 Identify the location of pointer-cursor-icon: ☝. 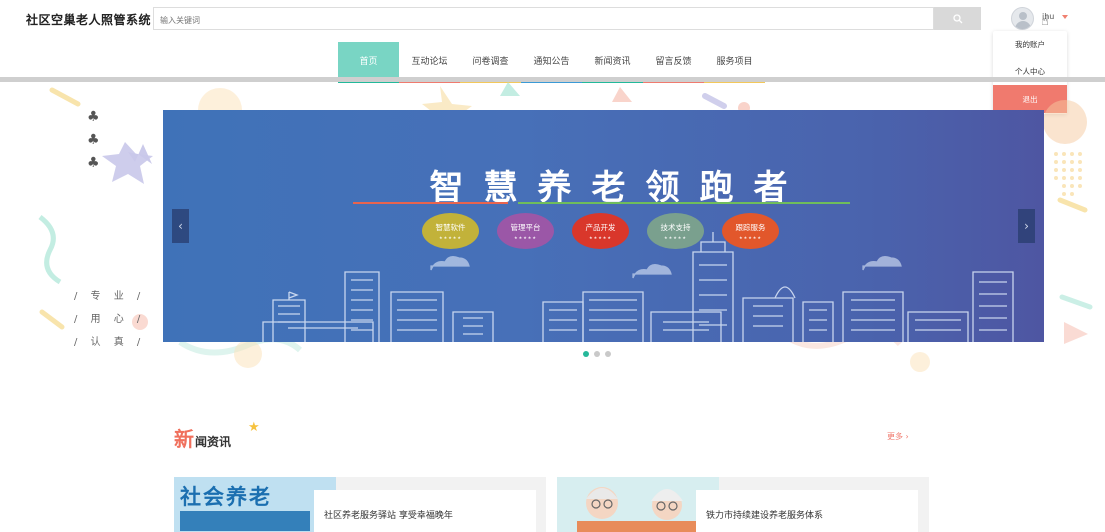
(1045, 21).